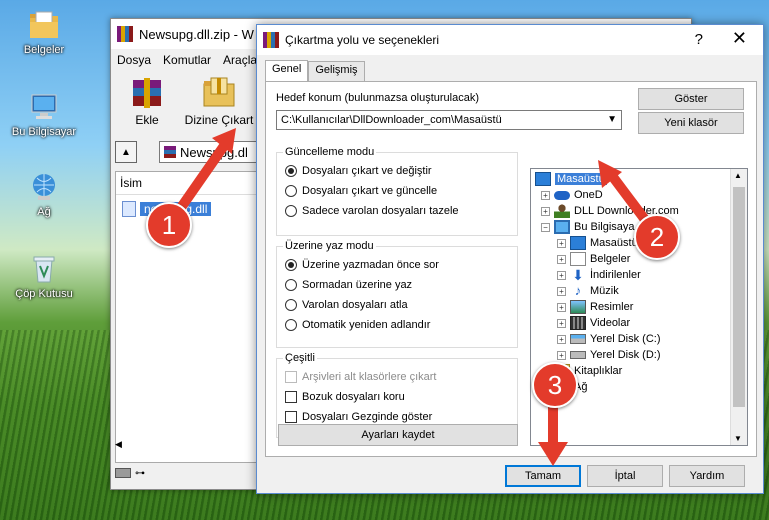  I want to click on arrow-3-head, so click(553, 454).